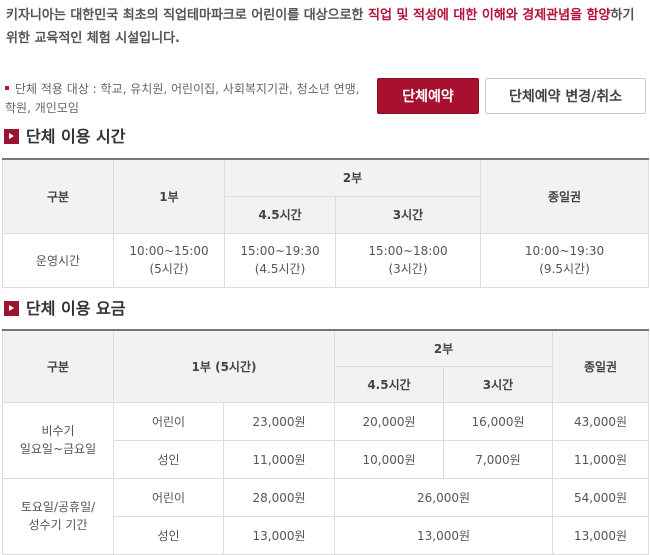 Image resolution: width=650 pixels, height=555 pixels. What do you see at coordinates (389, 421) in the screenshot?
I see `fee-offpeak-child-part2a: 20,000원` at bounding box center [389, 421].